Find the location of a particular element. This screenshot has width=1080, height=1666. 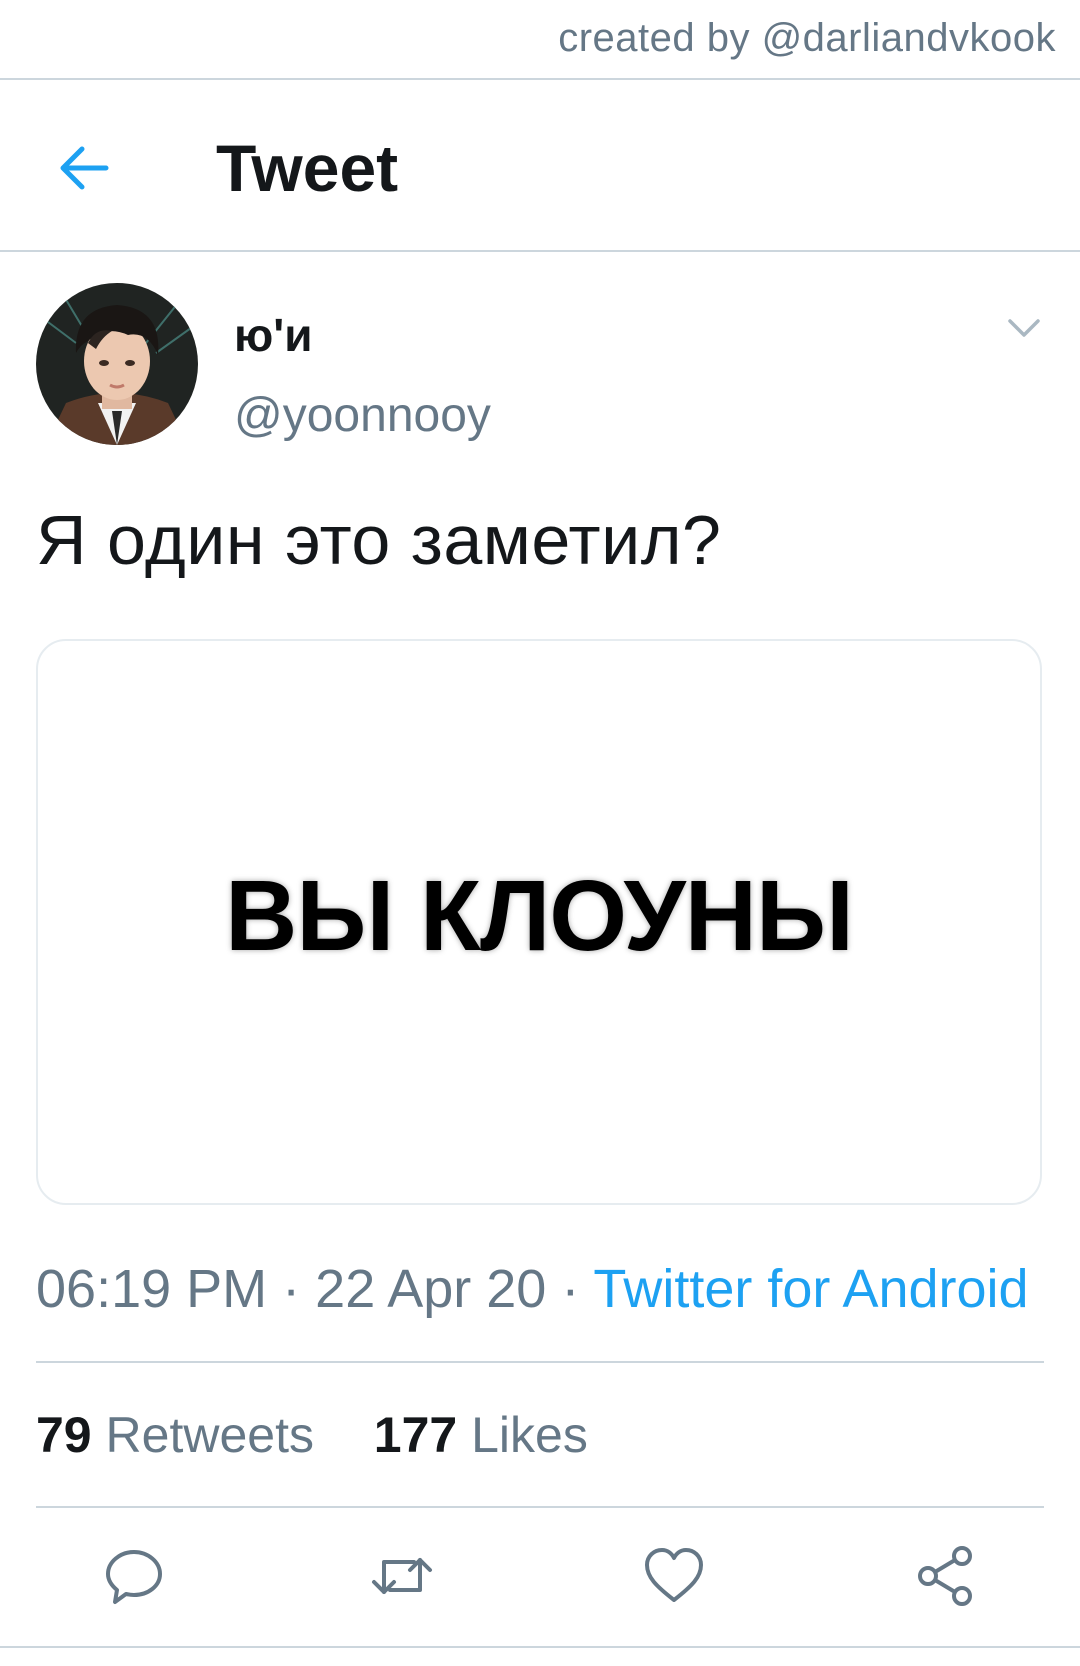

reply-icon is located at coordinates (134, 1577).